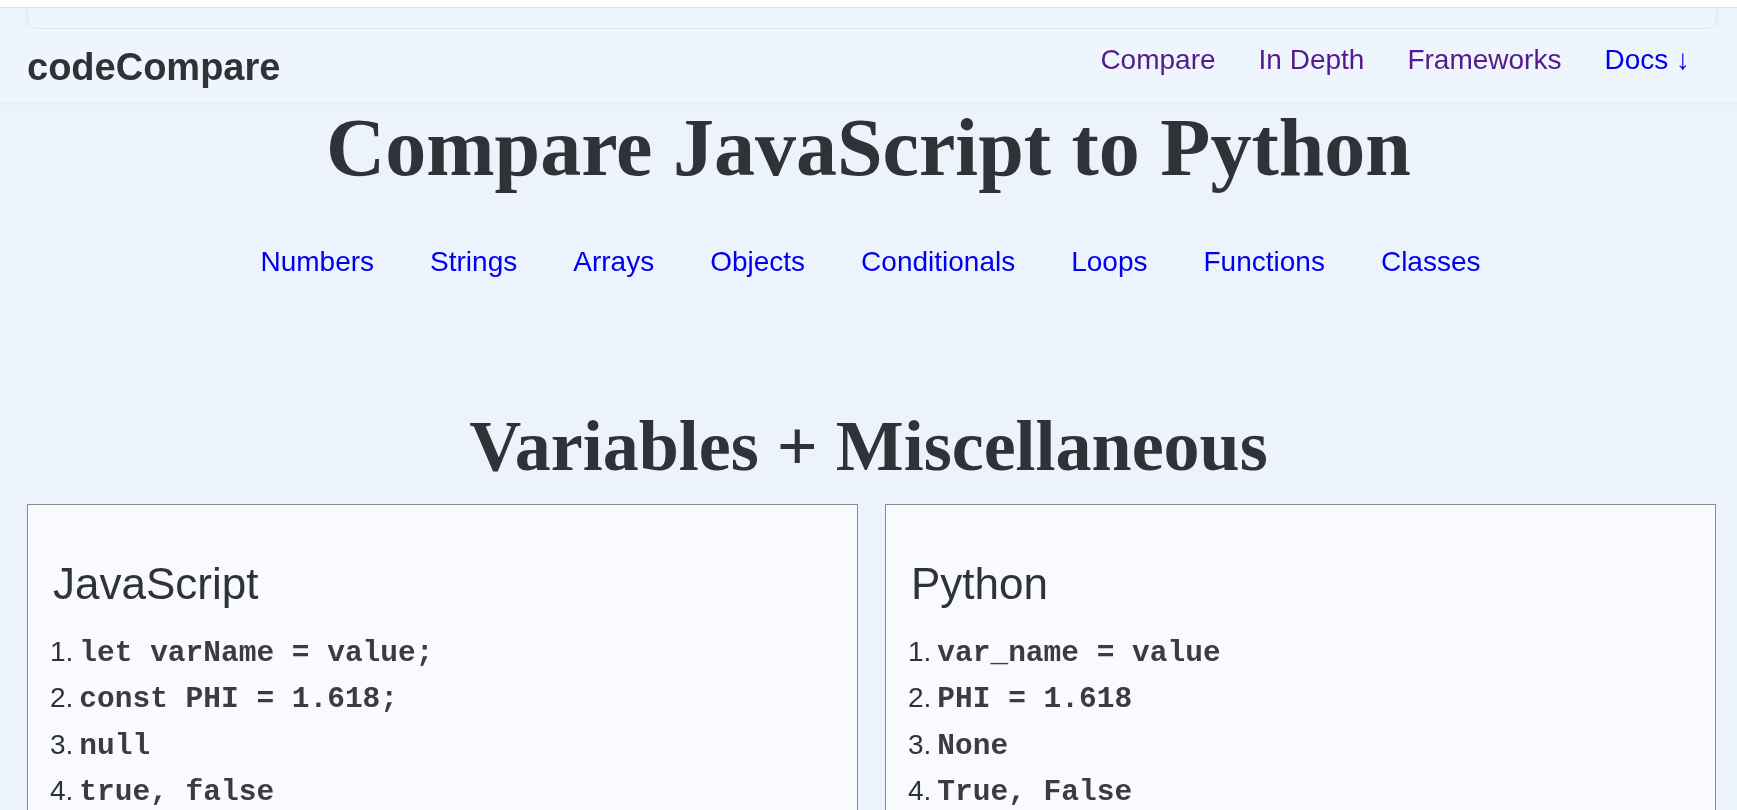 The height and width of the screenshot is (810, 1737). Describe the element at coordinates (115, 745) in the screenshot. I see `code-line: null` at that location.